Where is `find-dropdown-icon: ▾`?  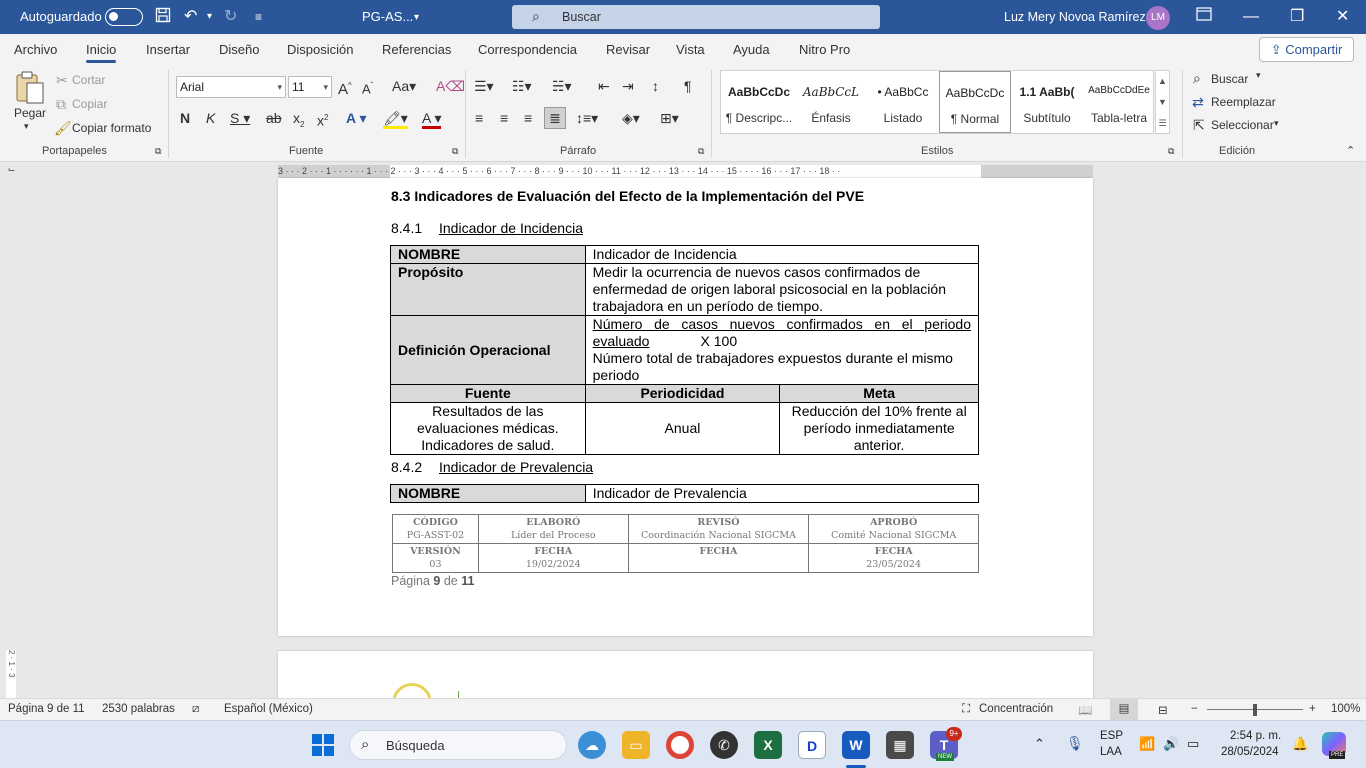 find-dropdown-icon: ▾ is located at coordinates (1258, 75).